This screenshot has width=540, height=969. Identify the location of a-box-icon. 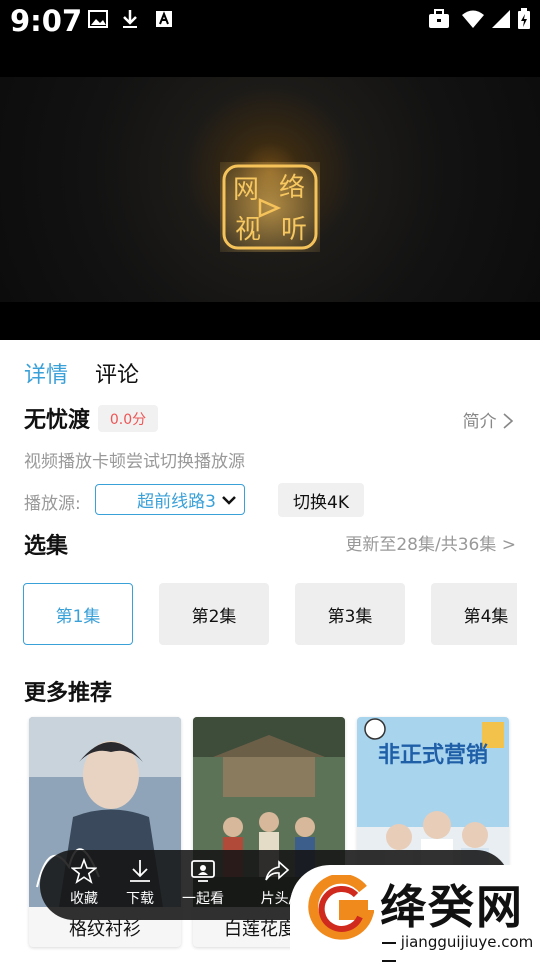
(164, 19).